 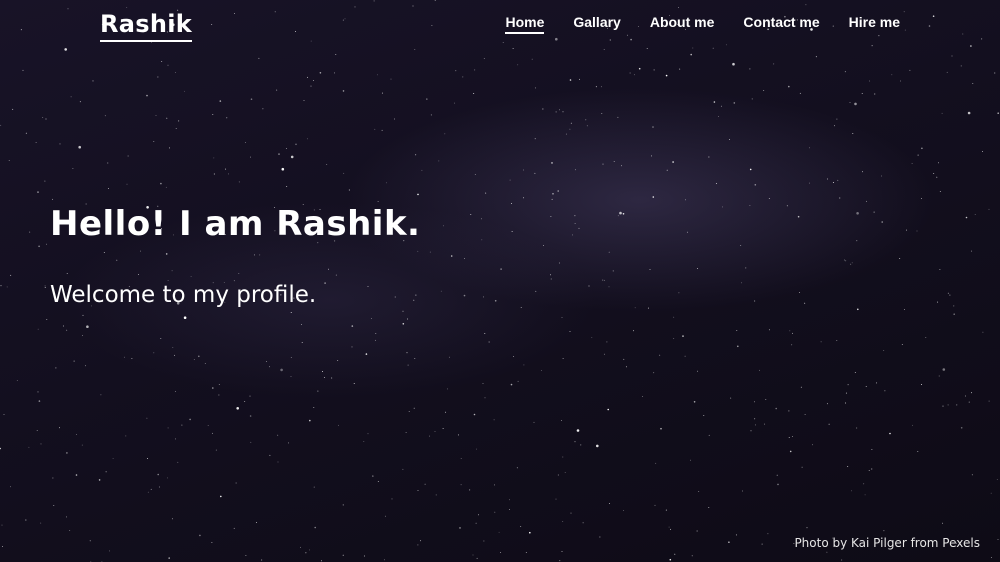 What do you see at coordinates (146, 26) in the screenshot?
I see `brand-logo: Rashik` at bounding box center [146, 26].